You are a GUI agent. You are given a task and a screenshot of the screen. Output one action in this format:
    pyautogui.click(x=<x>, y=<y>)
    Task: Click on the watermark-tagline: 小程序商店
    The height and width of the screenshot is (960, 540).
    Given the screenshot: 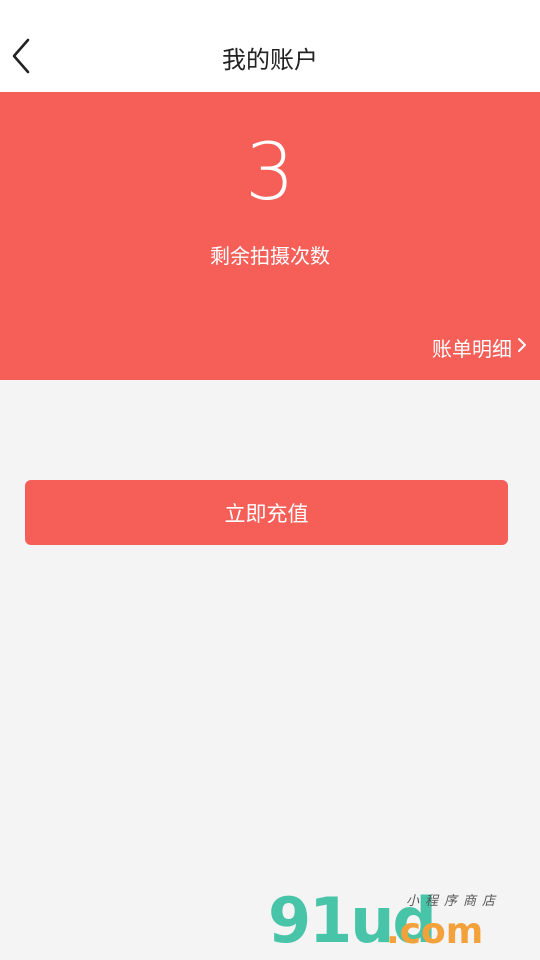 What is the action you would take?
    pyautogui.click(x=454, y=901)
    